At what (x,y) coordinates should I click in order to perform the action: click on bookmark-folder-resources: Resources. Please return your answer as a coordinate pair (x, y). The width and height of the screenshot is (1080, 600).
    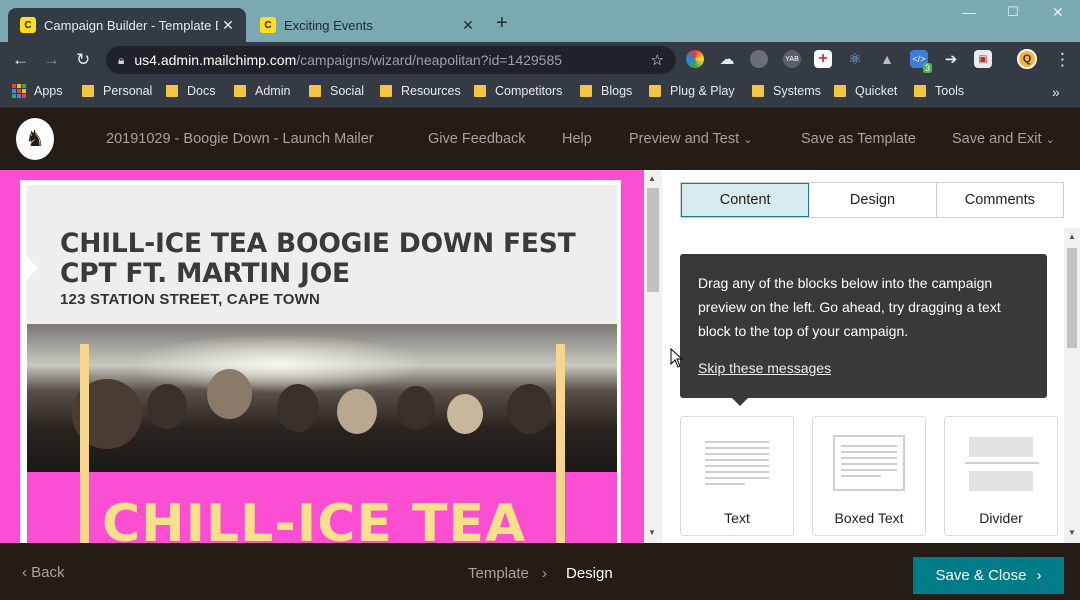
    Looking at the image, I should click on (420, 91).